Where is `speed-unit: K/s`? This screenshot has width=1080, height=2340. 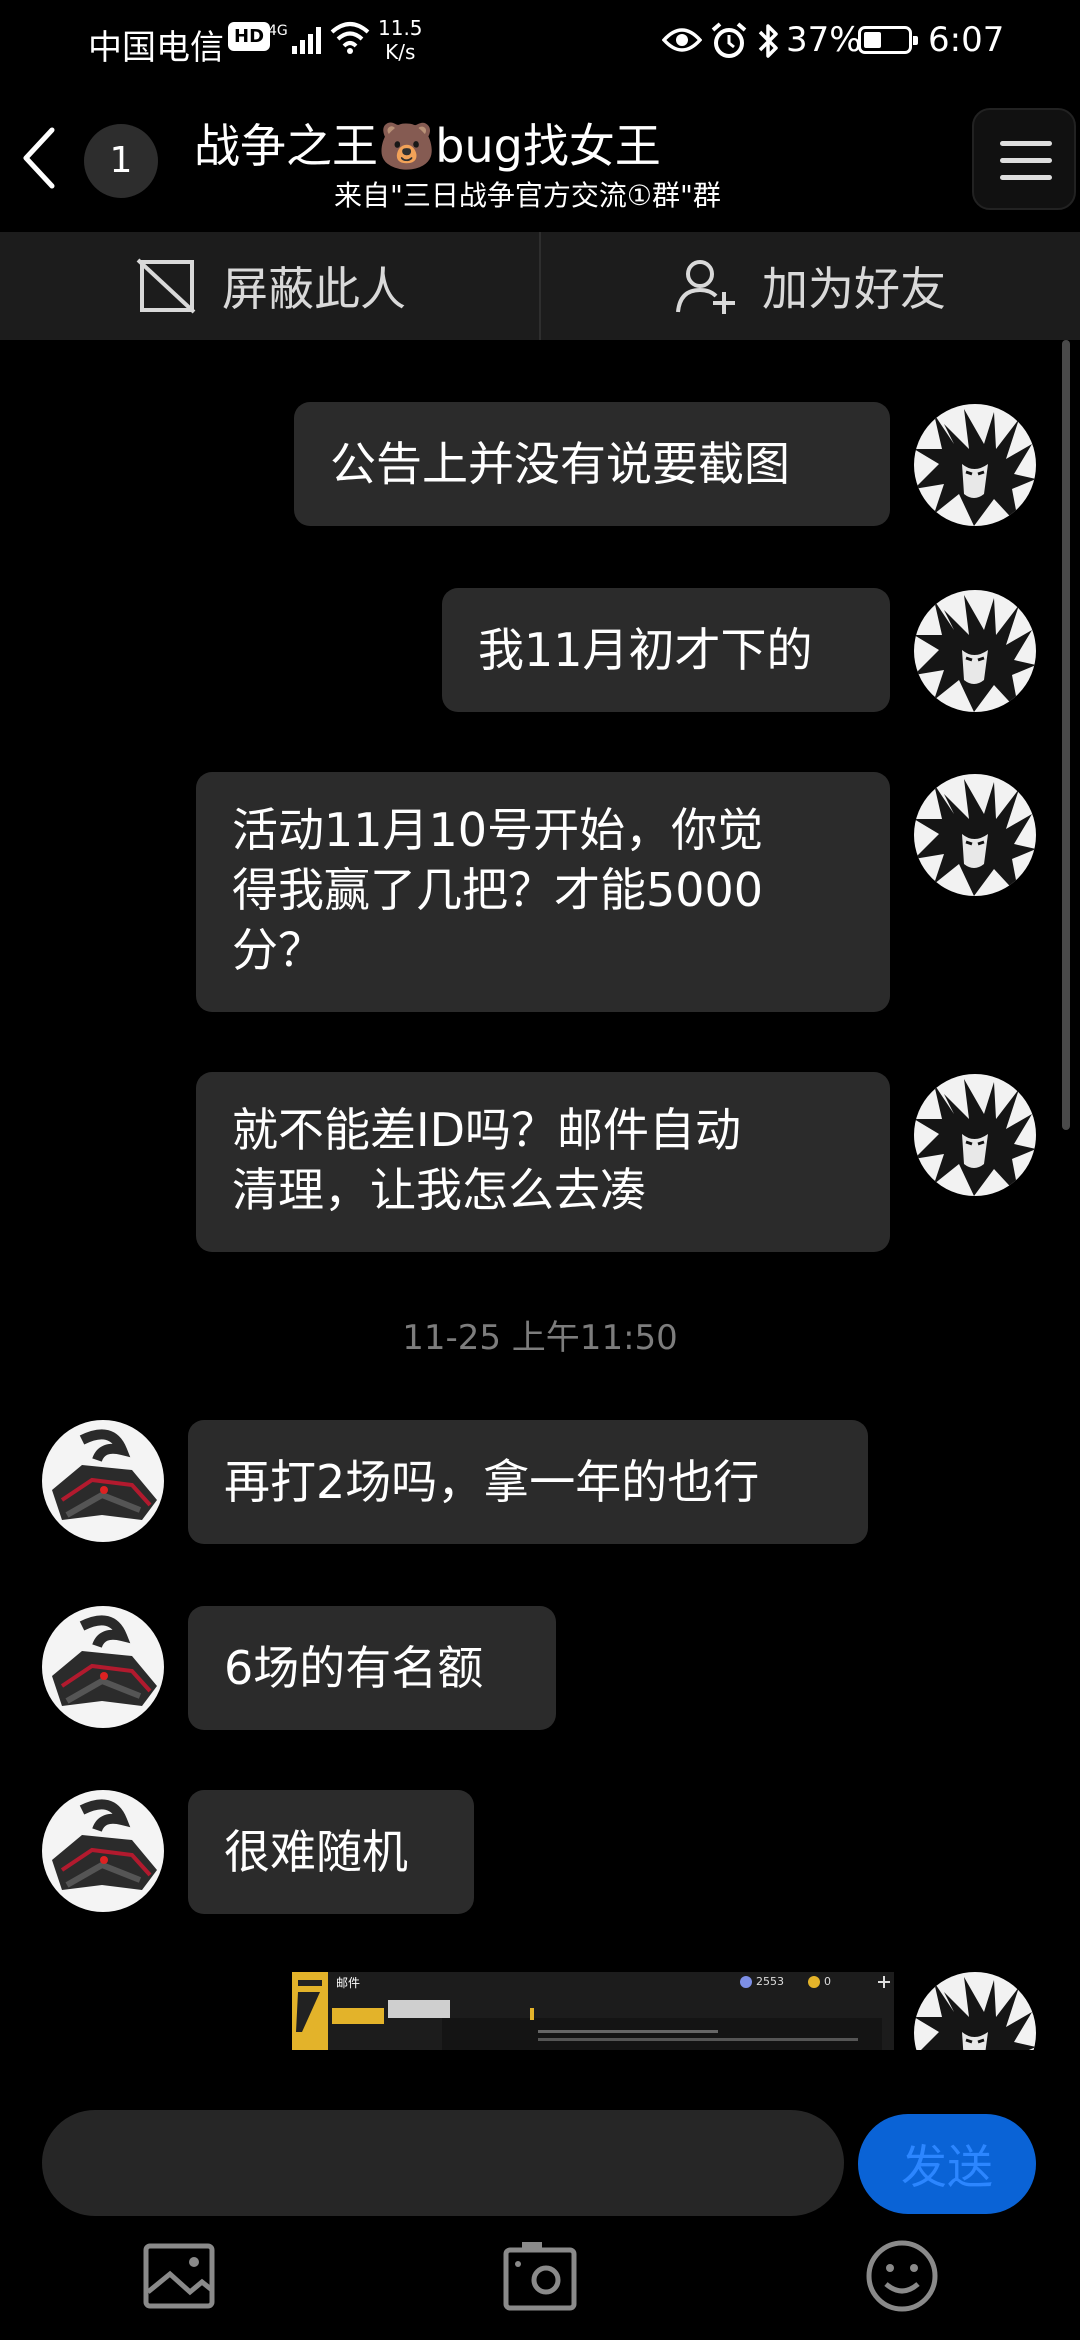 speed-unit: K/s is located at coordinates (400, 52).